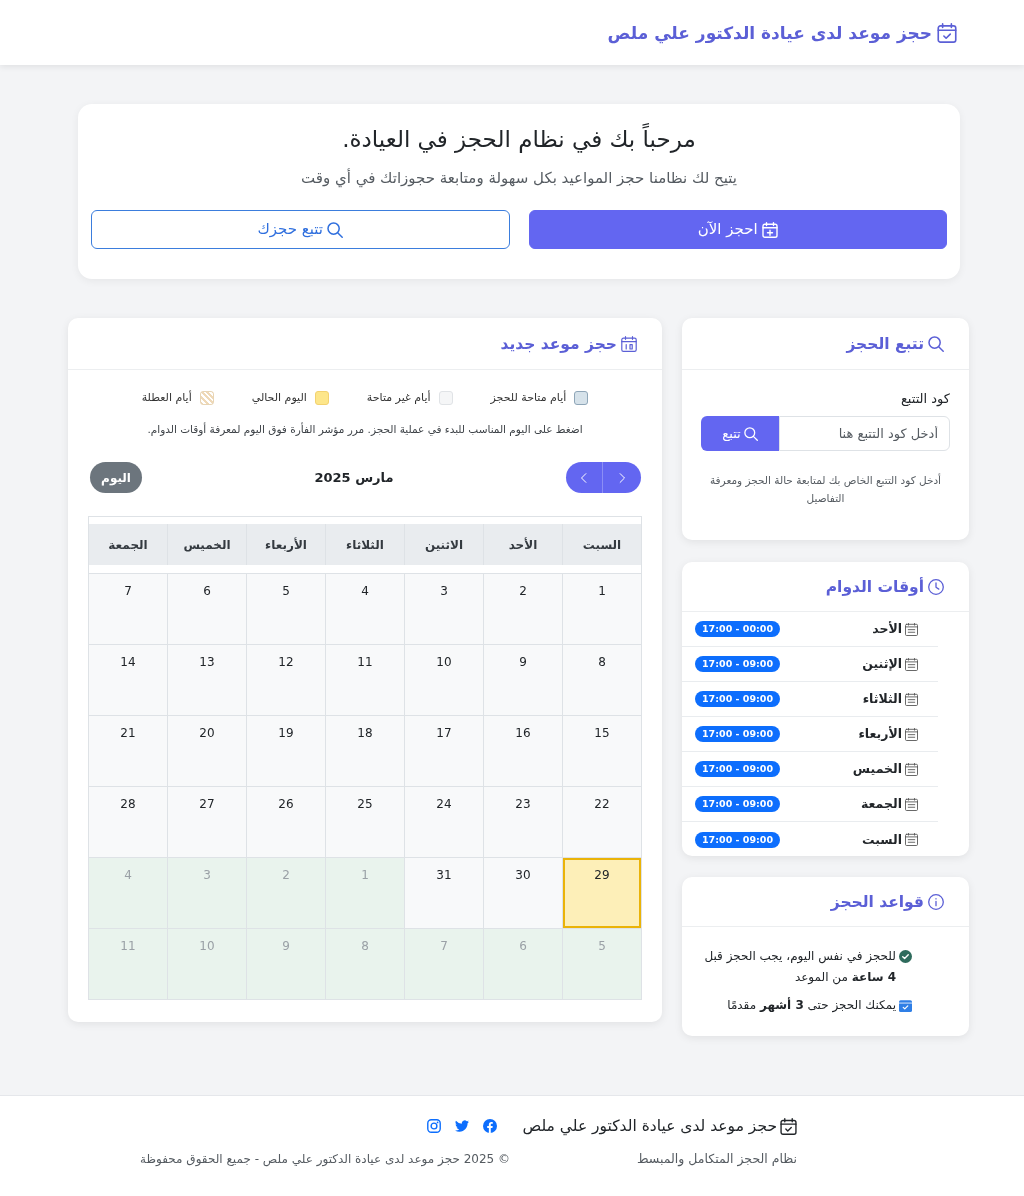 This screenshot has height=1196, width=1024. Describe the element at coordinates (602, 893) in the screenshot. I see `calendar-day: 29` at that location.